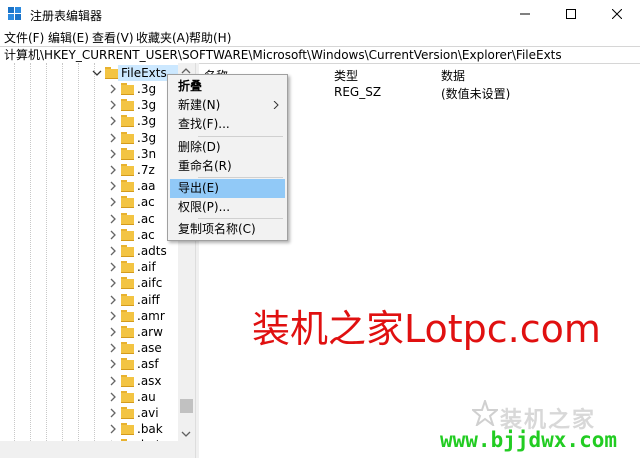  I want to click on maximize-button, so click(571, 14).